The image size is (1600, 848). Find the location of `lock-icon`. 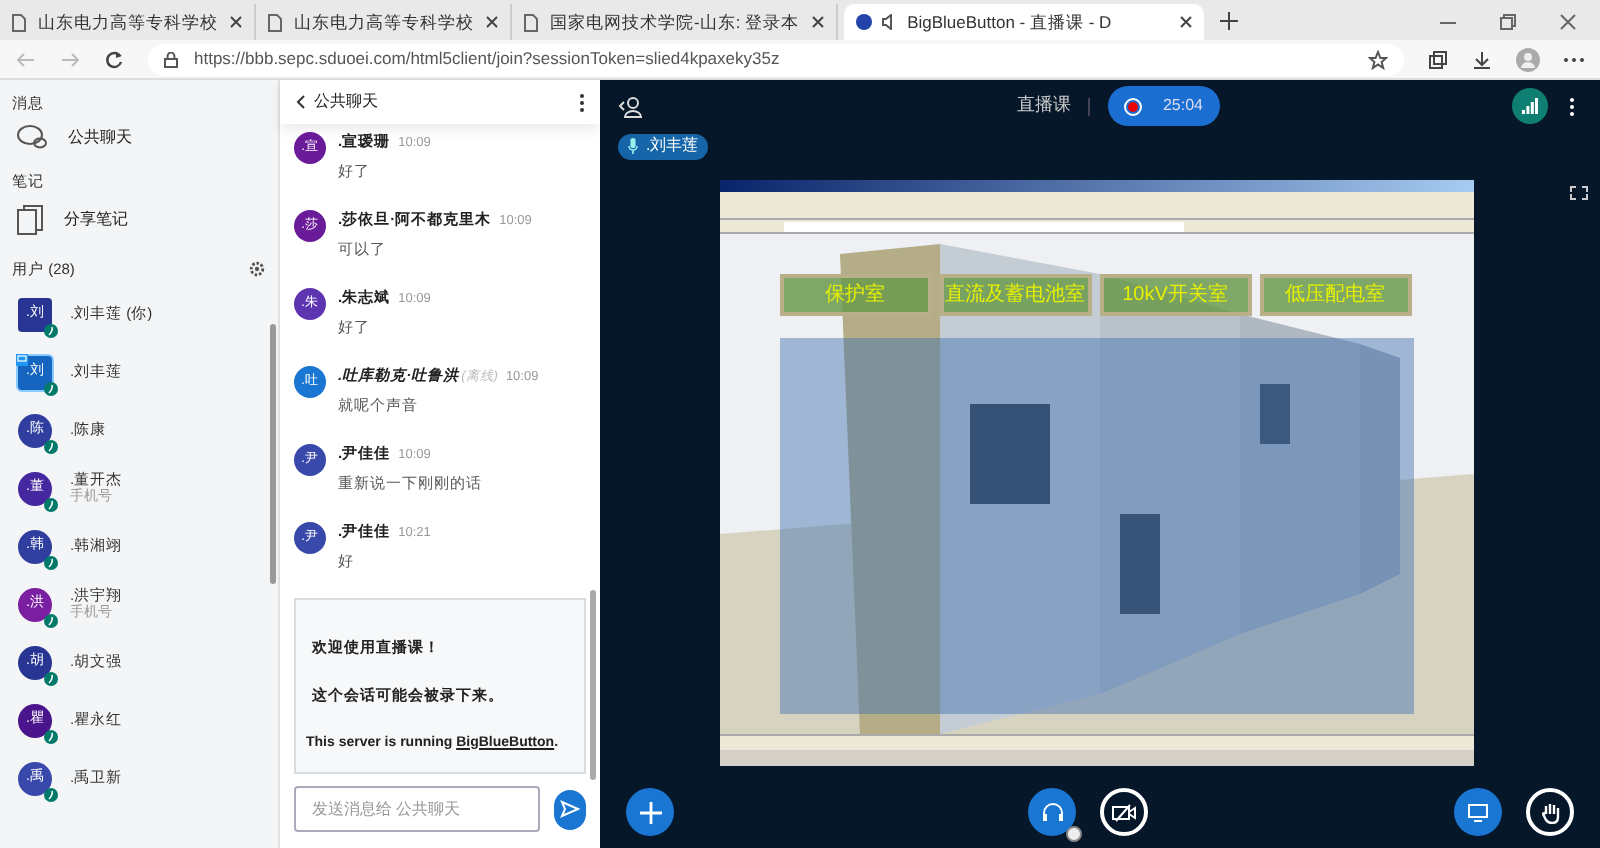

lock-icon is located at coordinates (171, 59).